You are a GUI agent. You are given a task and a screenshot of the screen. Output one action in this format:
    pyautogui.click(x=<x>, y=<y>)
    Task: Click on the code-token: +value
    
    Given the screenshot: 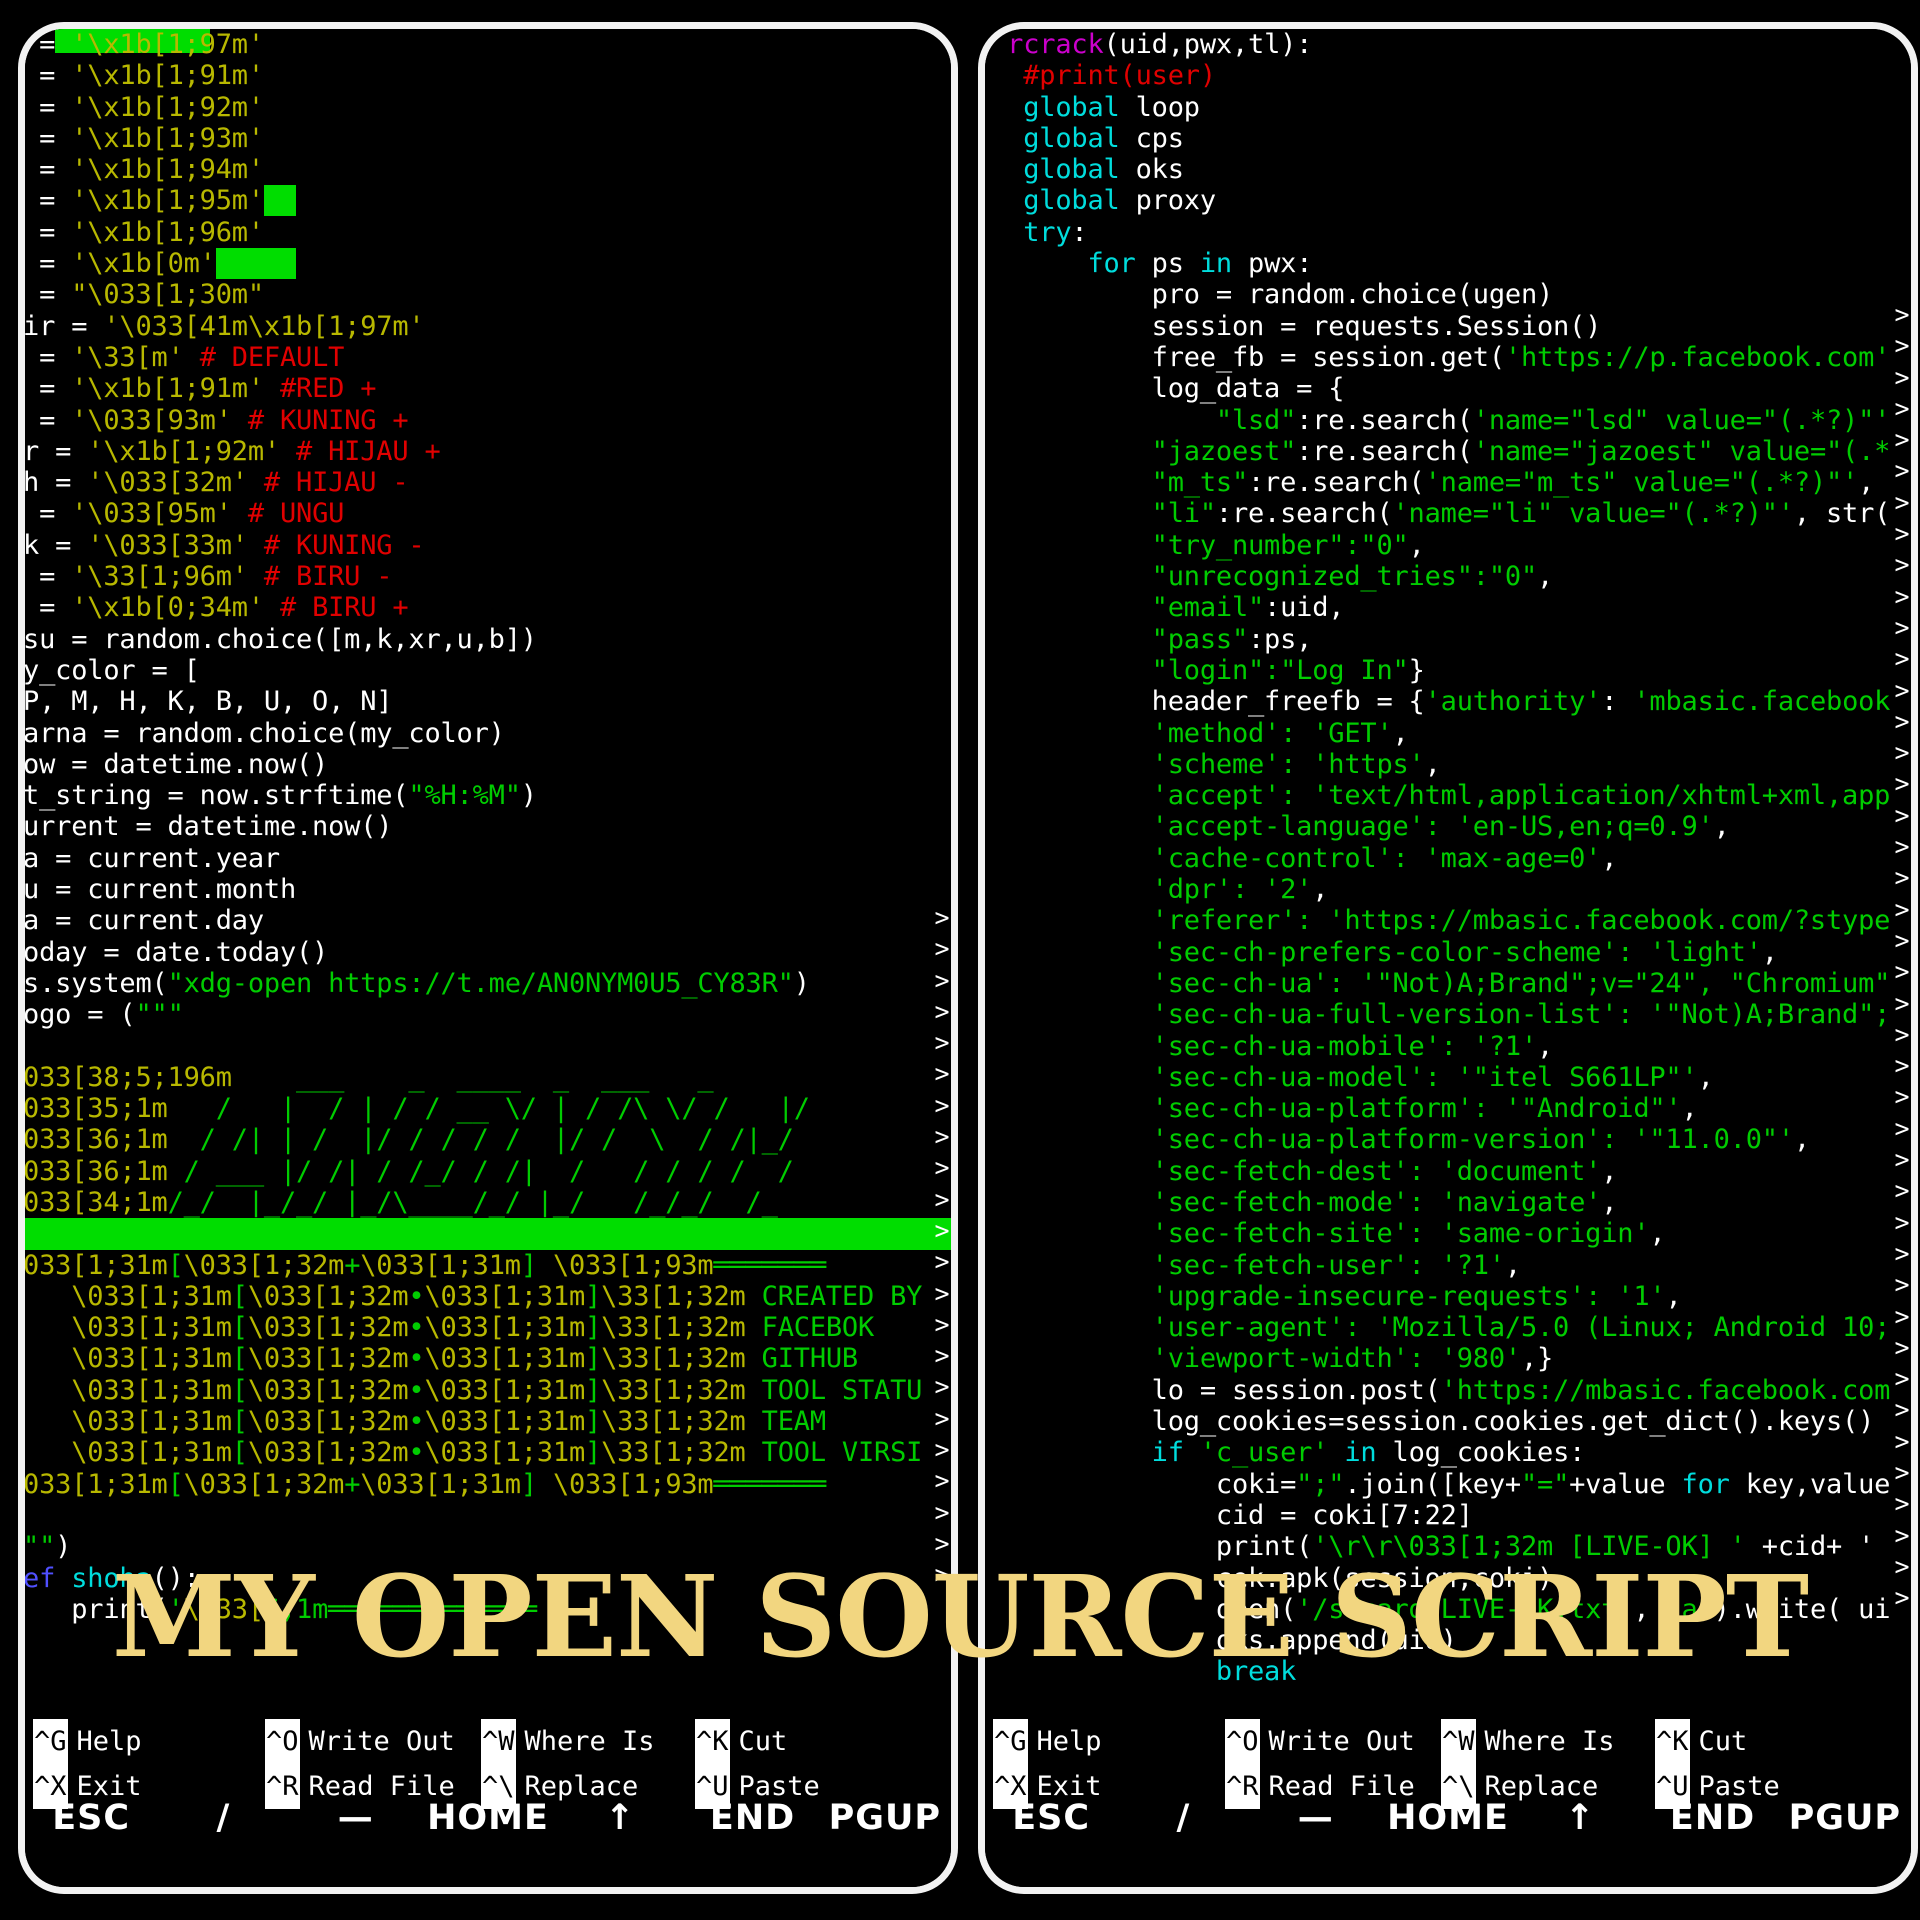 What is the action you would take?
    pyautogui.click(x=1625, y=1484)
    